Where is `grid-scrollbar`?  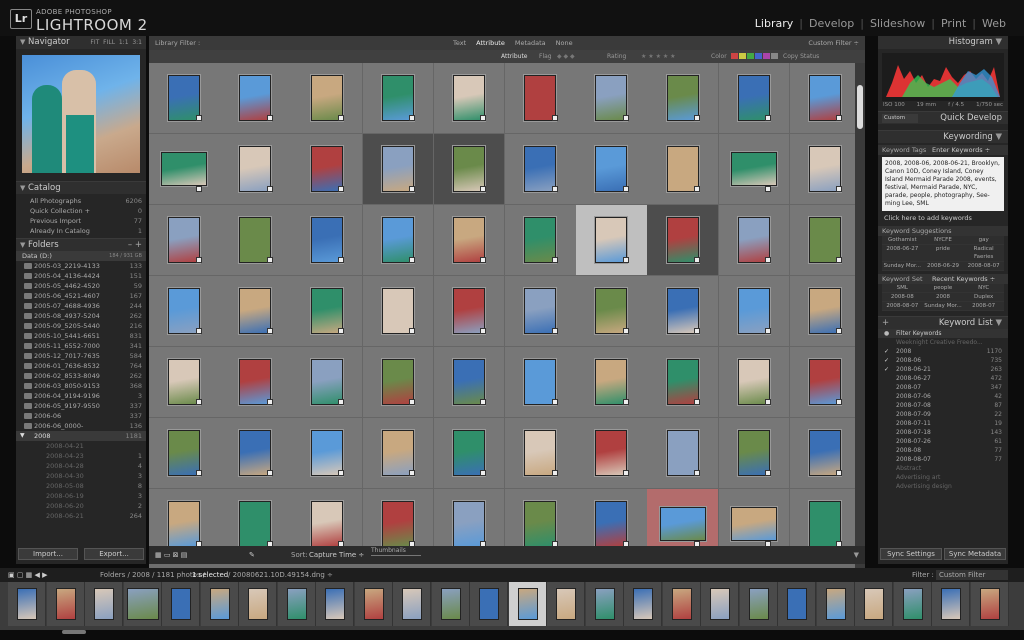
grid-scrollbar is located at coordinates (860, 315).